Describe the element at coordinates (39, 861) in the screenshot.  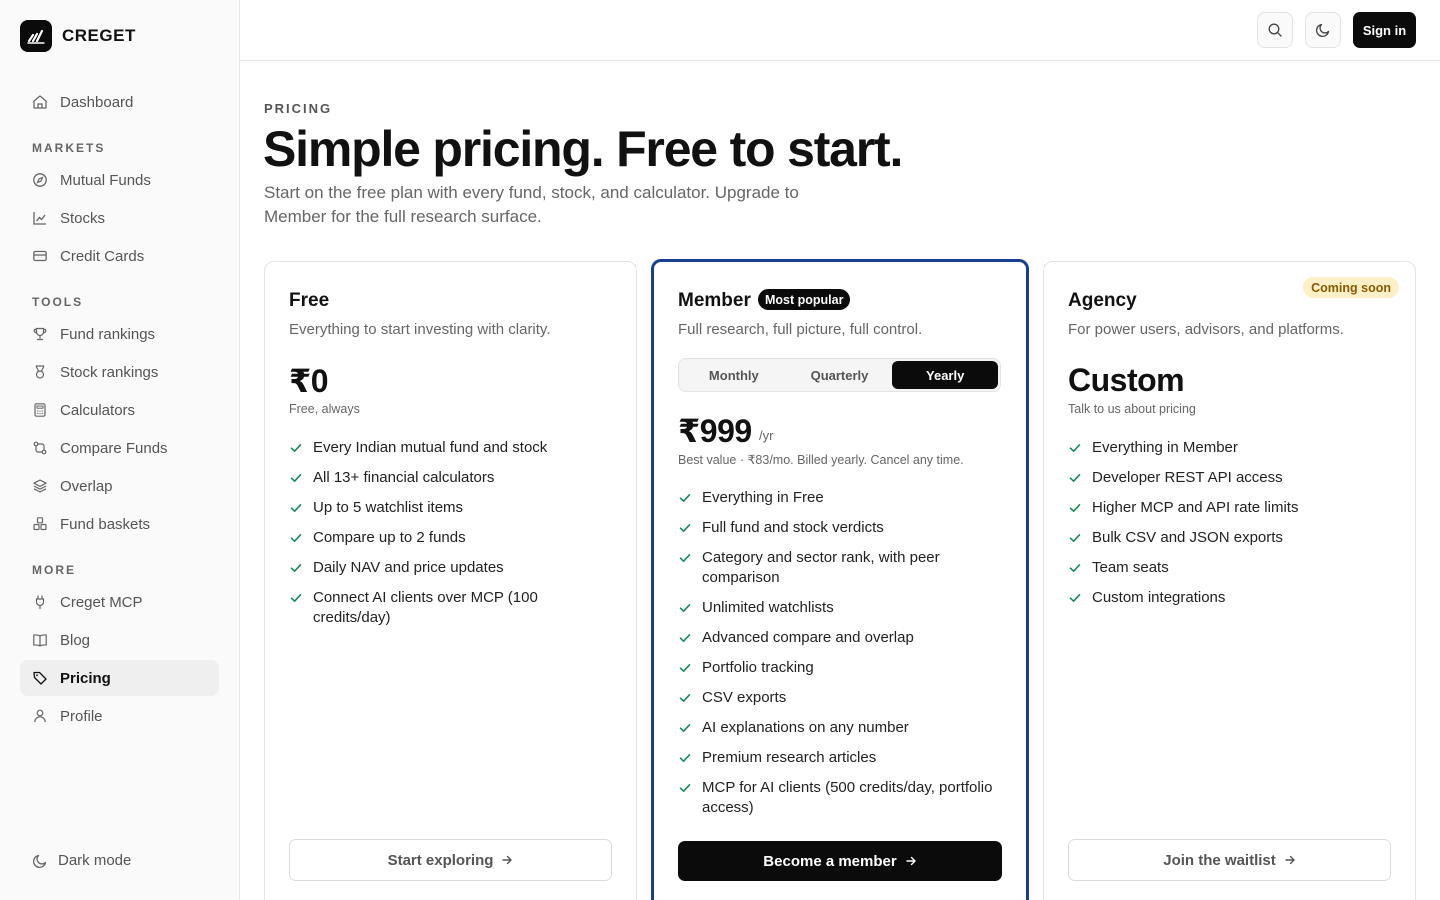
I see `moon-icon` at that location.